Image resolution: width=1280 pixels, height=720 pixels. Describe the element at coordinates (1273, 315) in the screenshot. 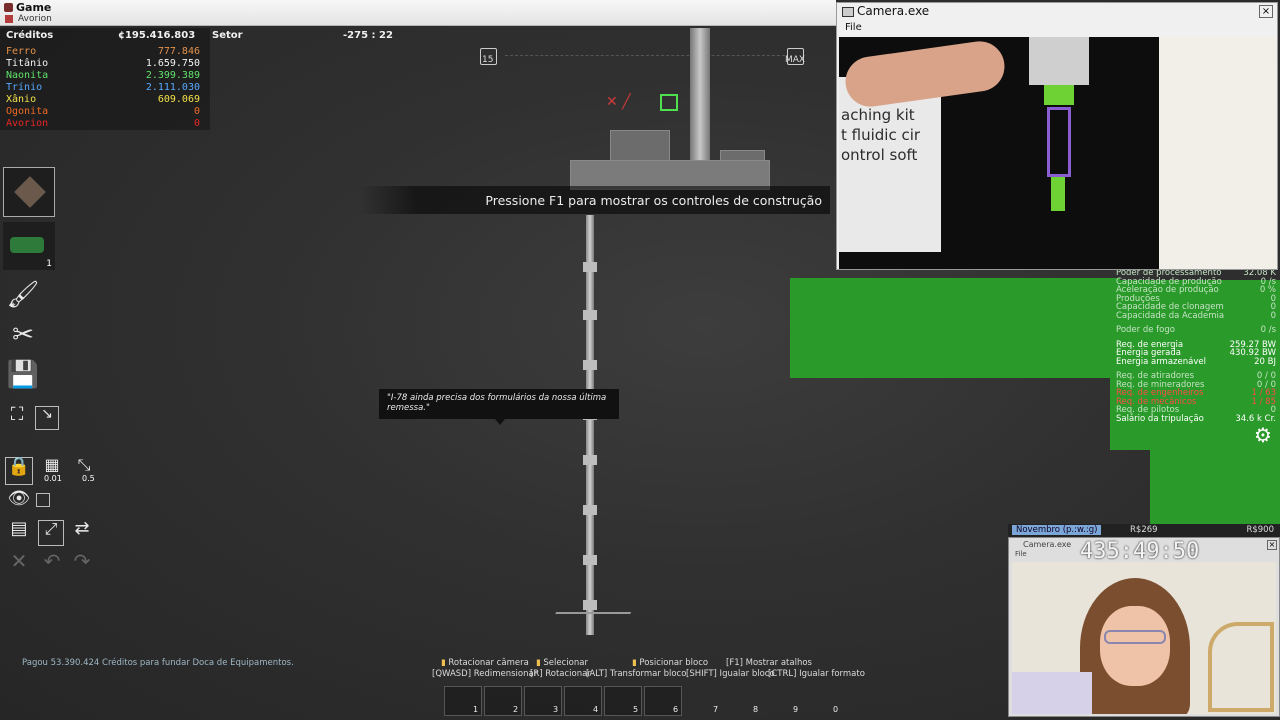

I see `stat-value: 0` at that location.